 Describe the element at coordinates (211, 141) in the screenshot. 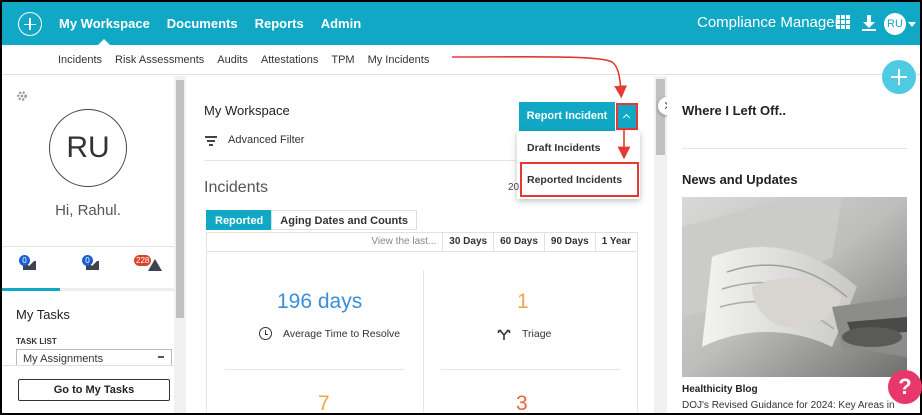

I see `filter-icon` at that location.